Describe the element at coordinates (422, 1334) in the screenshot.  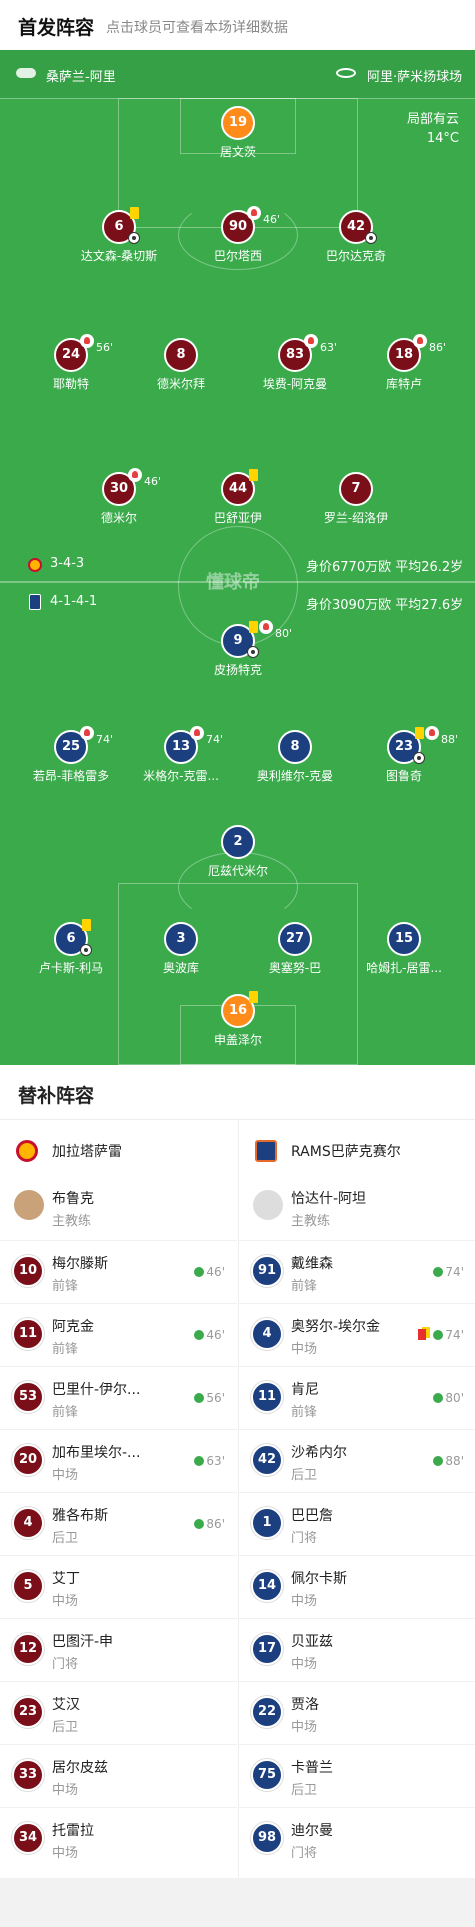
I see `red-card-icon` at that location.